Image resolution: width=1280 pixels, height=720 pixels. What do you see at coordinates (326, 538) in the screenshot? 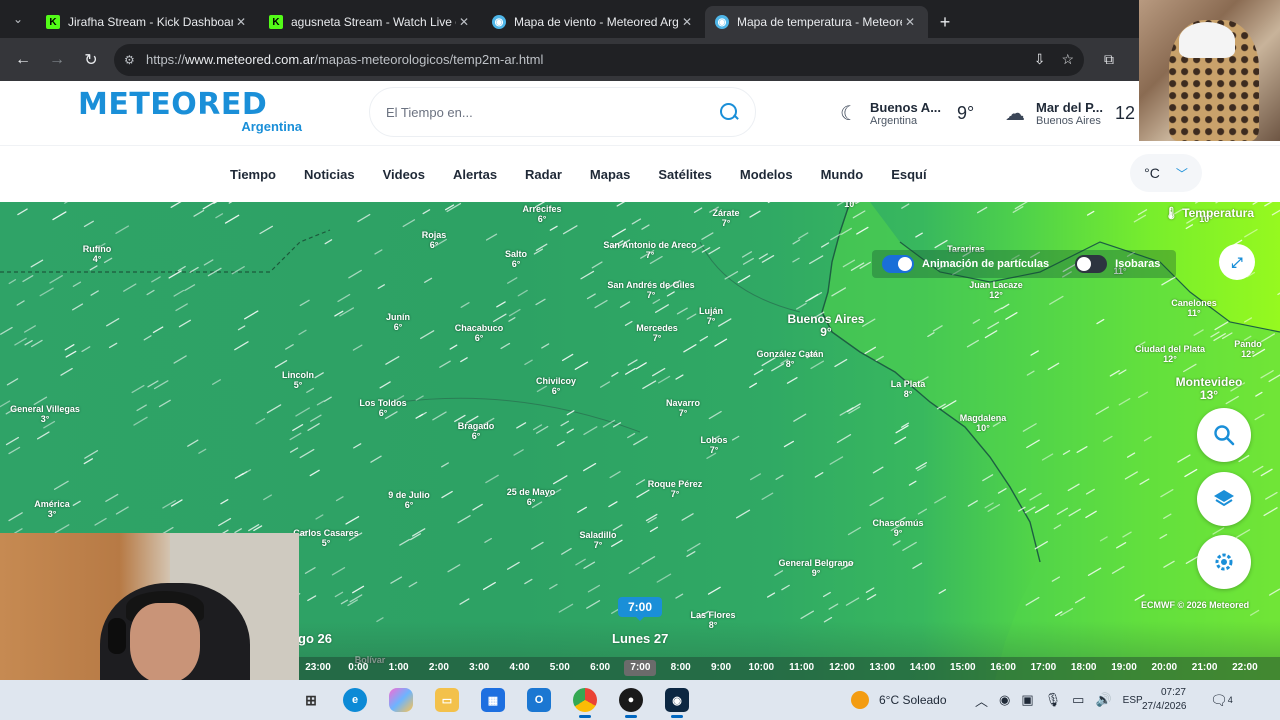
I see `city-label: Carlos Casares 5°` at bounding box center [326, 538].